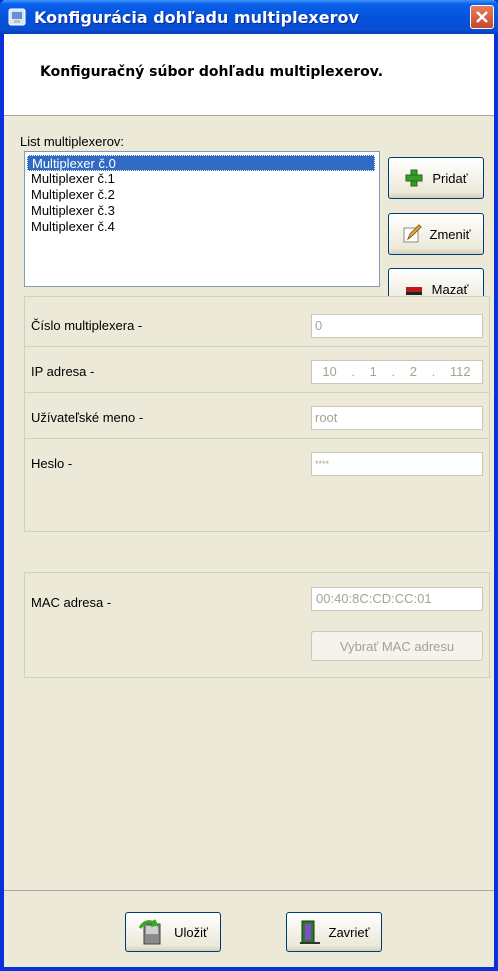  I want to click on close-dialog-button: Zavrieť, so click(334, 932).